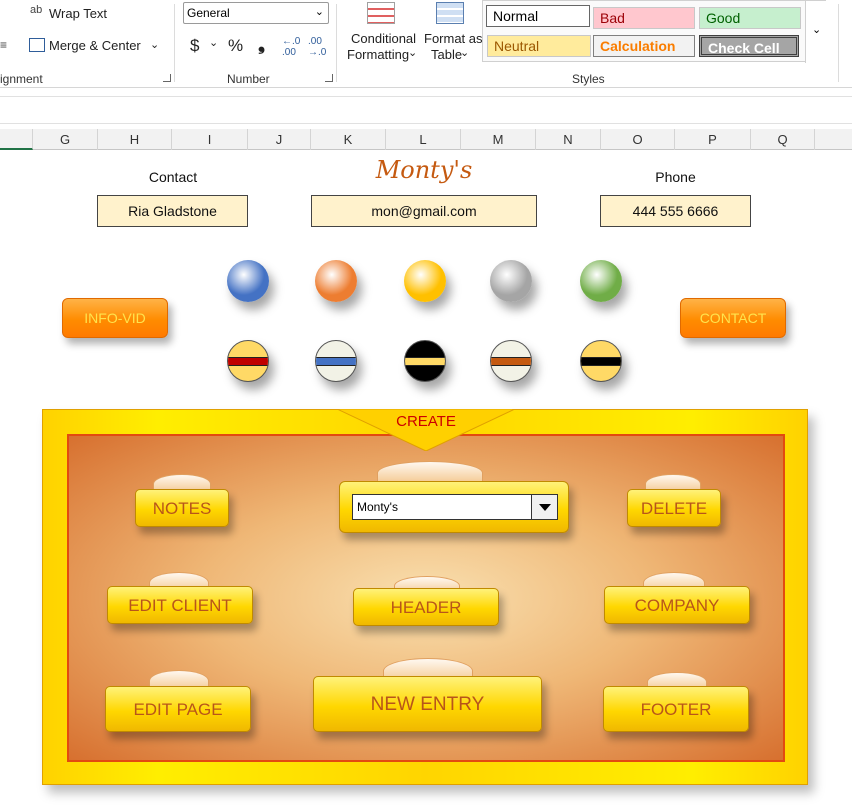 Image resolution: width=852 pixels, height=811 pixels. What do you see at coordinates (675, 211) in the screenshot?
I see `phone-field: 444 555 6666` at bounding box center [675, 211].